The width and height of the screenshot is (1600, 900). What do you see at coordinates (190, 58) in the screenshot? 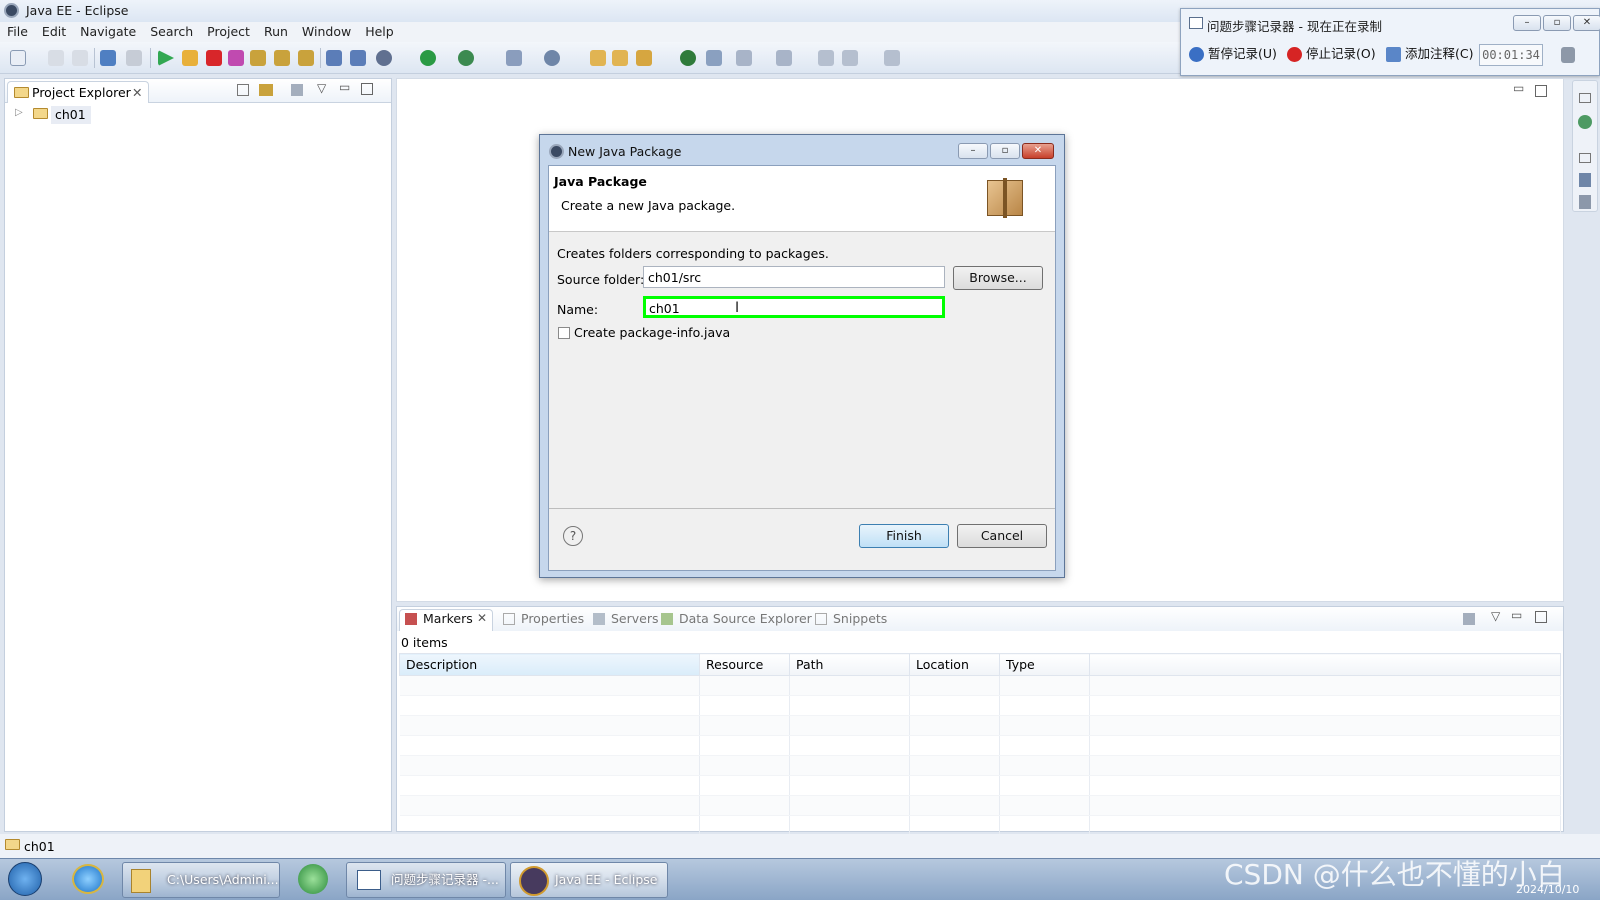
I see `suspend-icon` at bounding box center [190, 58].